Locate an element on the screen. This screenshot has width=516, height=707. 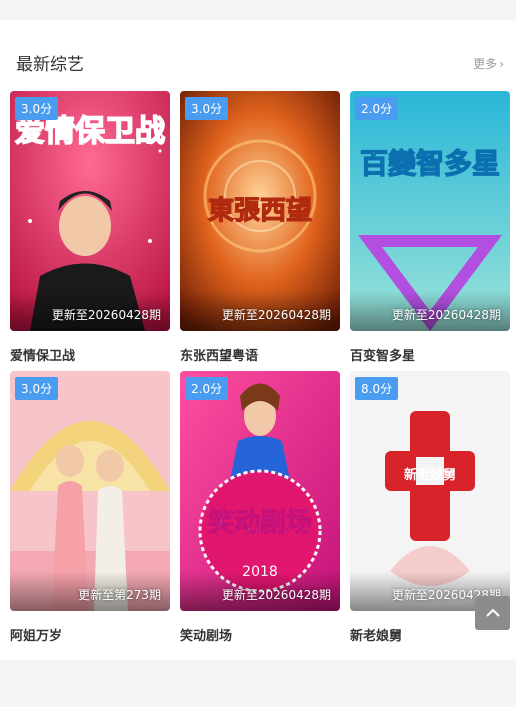
back-to-top-button is located at coordinates (492, 613).